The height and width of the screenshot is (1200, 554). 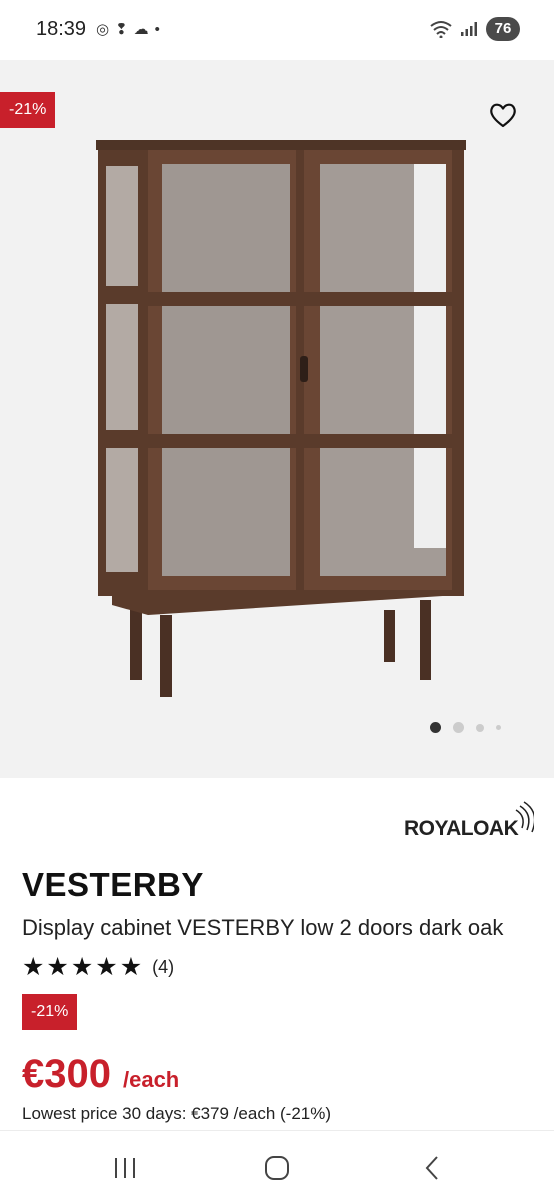 What do you see at coordinates (66, 1074) in the screenshot?
I see `price-value: €300` at bounding box center [66, 1074].